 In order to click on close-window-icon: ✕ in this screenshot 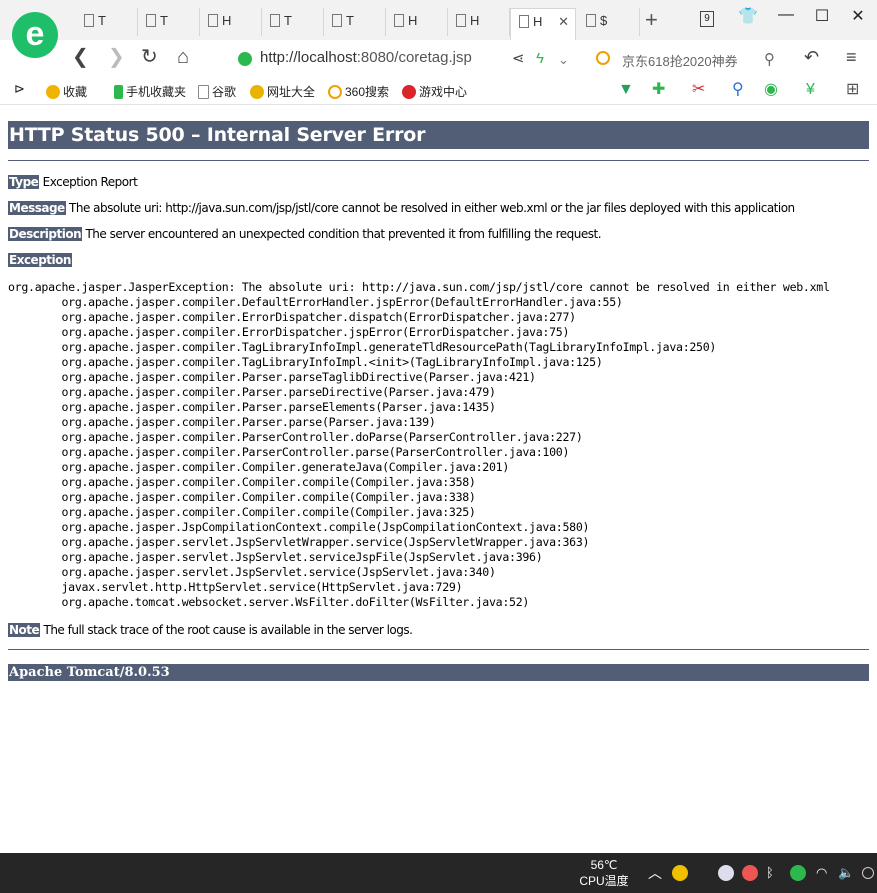, I will do `click(858, 16)`.